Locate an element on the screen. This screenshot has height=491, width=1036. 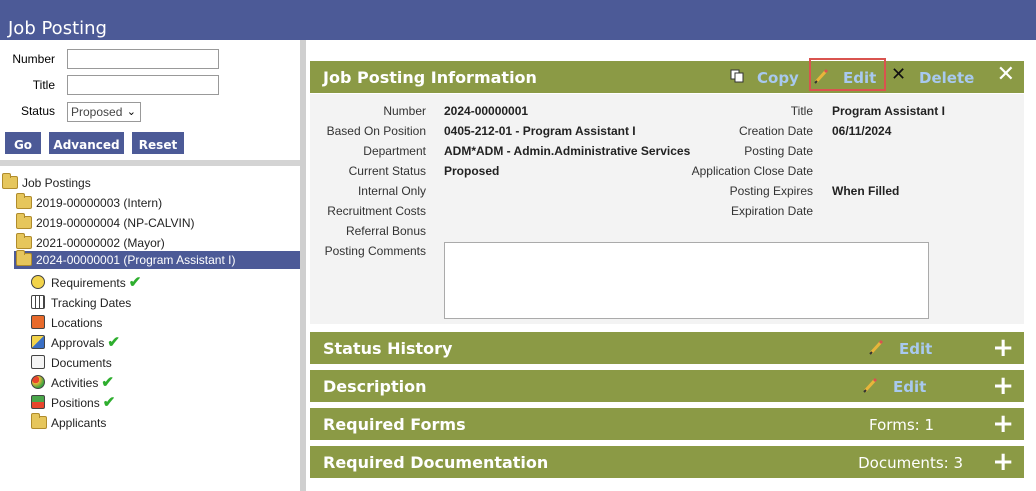
copy-button: Copy is located at coordinates (778, 78).